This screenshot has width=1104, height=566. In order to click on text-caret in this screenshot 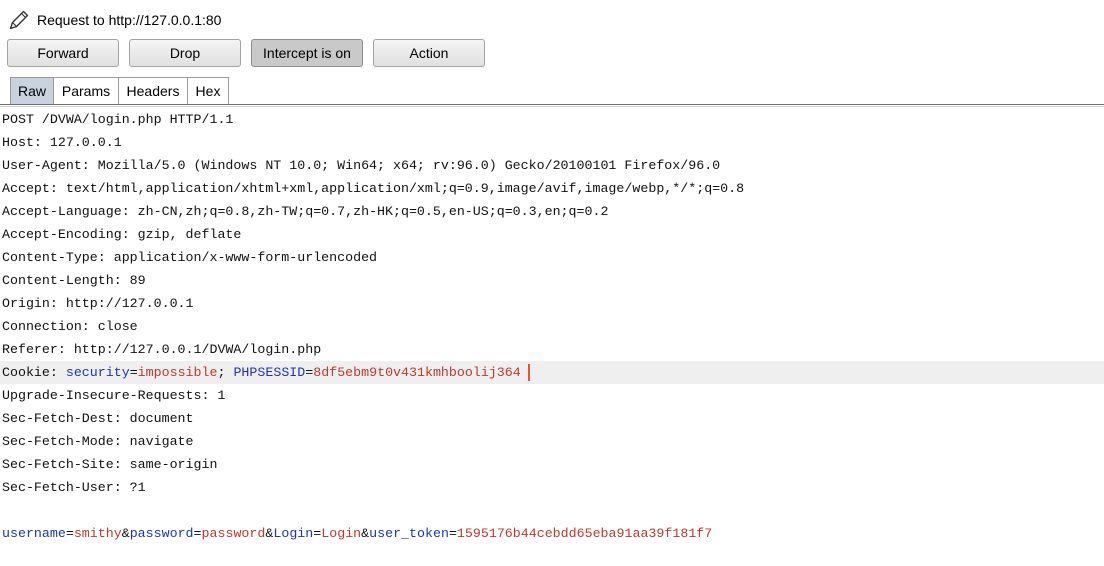, I will do `click(528, 372)`.